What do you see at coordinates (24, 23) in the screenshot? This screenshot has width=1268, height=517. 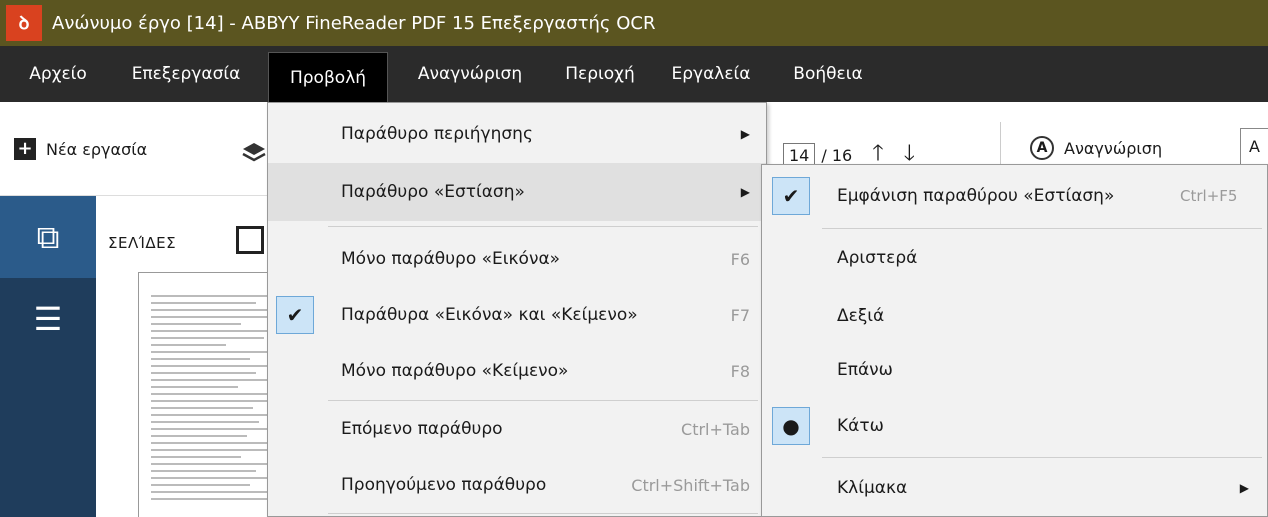 I see `abbyy-logo-icon: ꝺ` at bounding box center [24, 23].